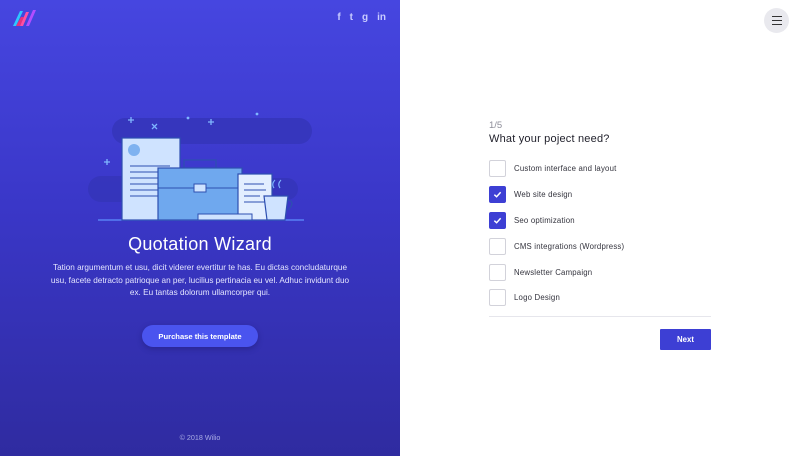 Image resolution: width=800 pixels, height=456 pixels. What do you see at coordinates (565, 169) in the screenshot?
I see `option-label: Custom interface and layout` at bounding box center [565, 169].